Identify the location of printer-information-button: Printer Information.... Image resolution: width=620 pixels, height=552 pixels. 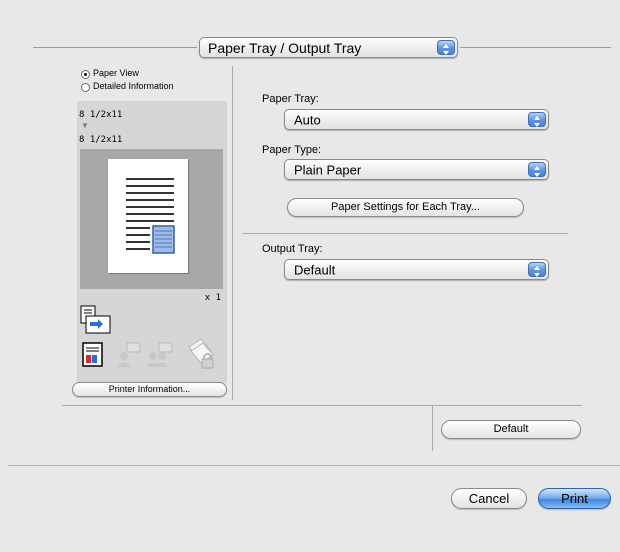
(149, 389).